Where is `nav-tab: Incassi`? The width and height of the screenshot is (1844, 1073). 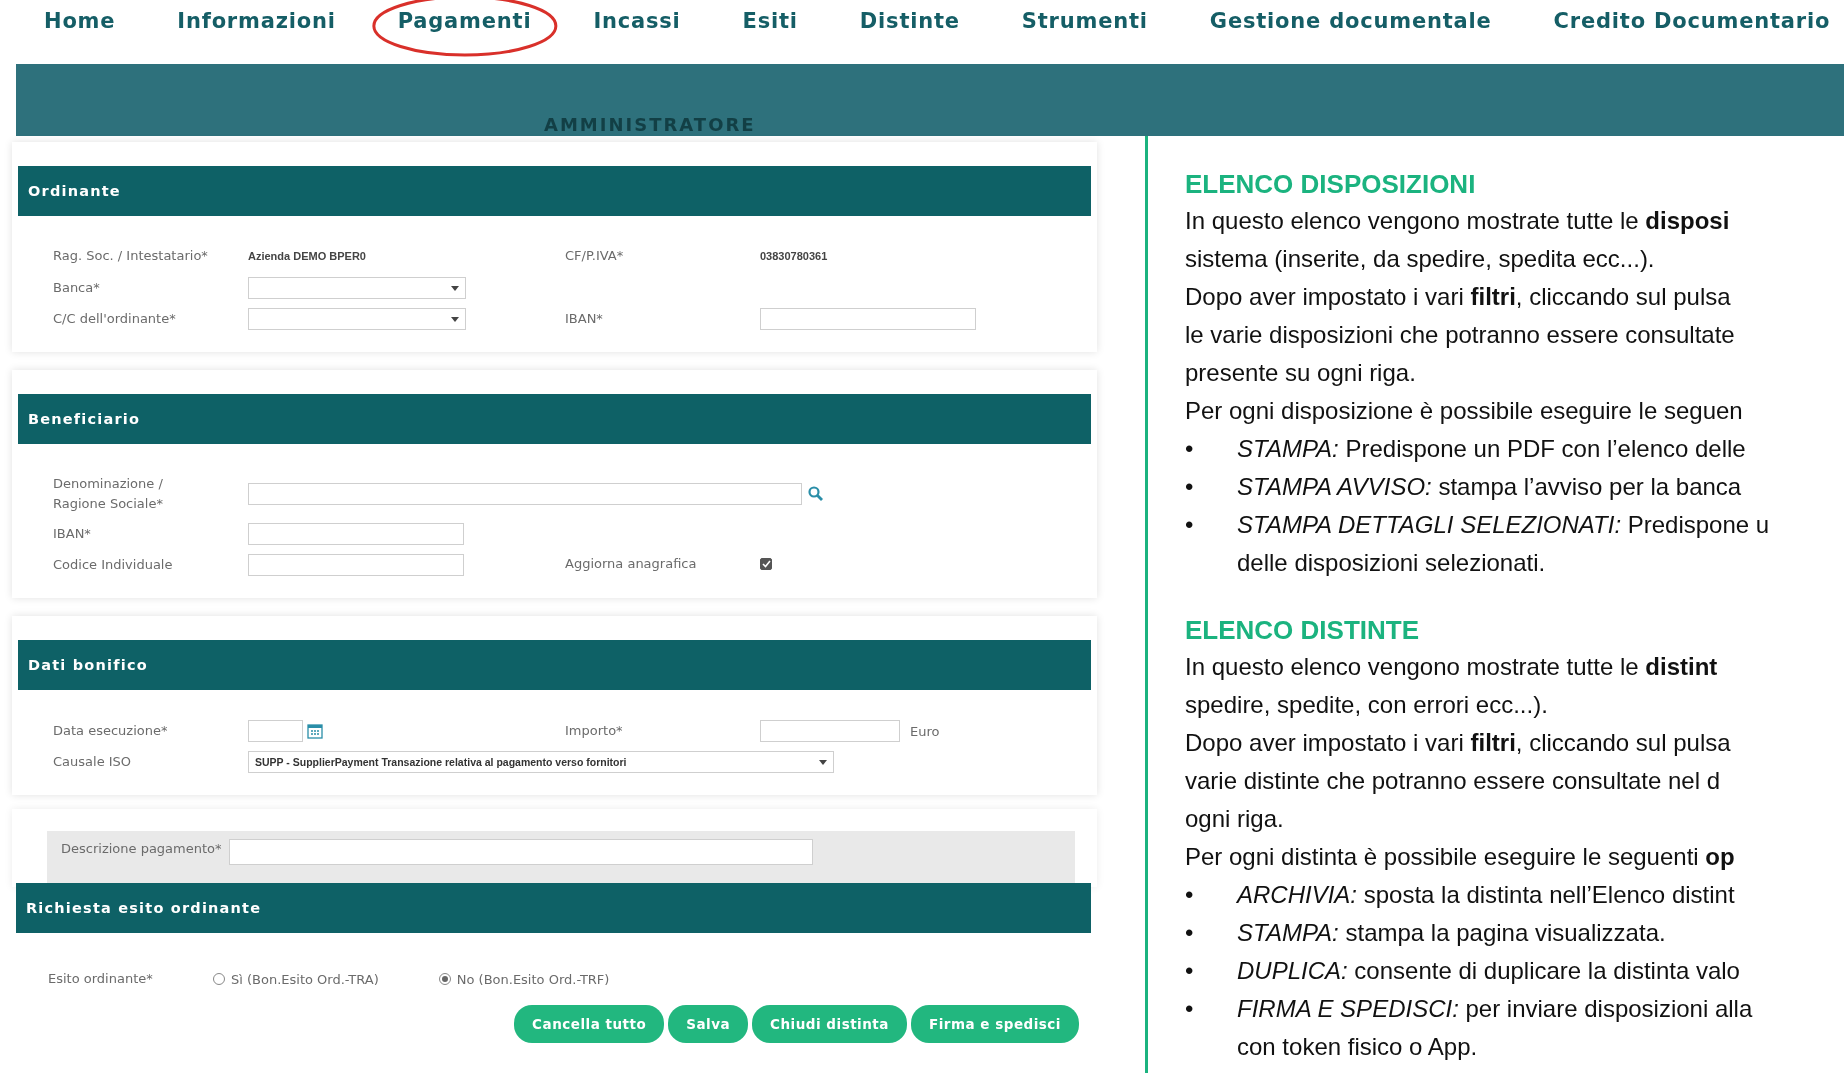 nav-tab: Incassi is located at coordinates (637, 21).